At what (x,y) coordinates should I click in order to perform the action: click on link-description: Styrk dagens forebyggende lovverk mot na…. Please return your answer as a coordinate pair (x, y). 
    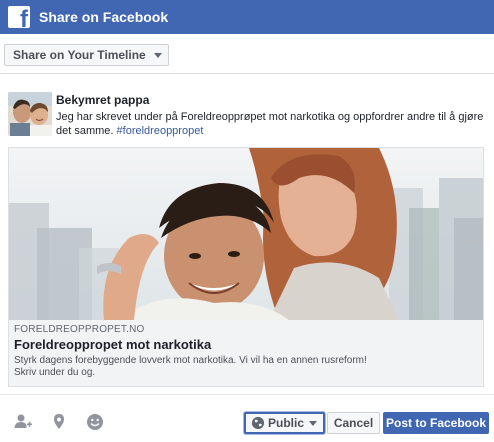
    Looking at the image, I should click on (234, 367).